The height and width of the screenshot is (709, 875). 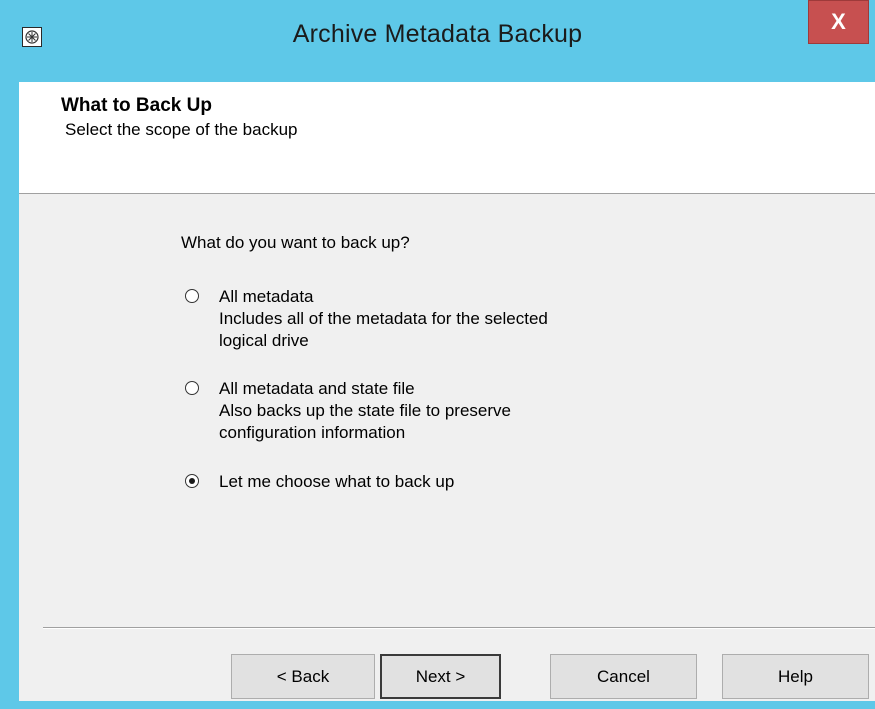 I want to click on option-description-line2: logical drive, so click(x=264, y=340).